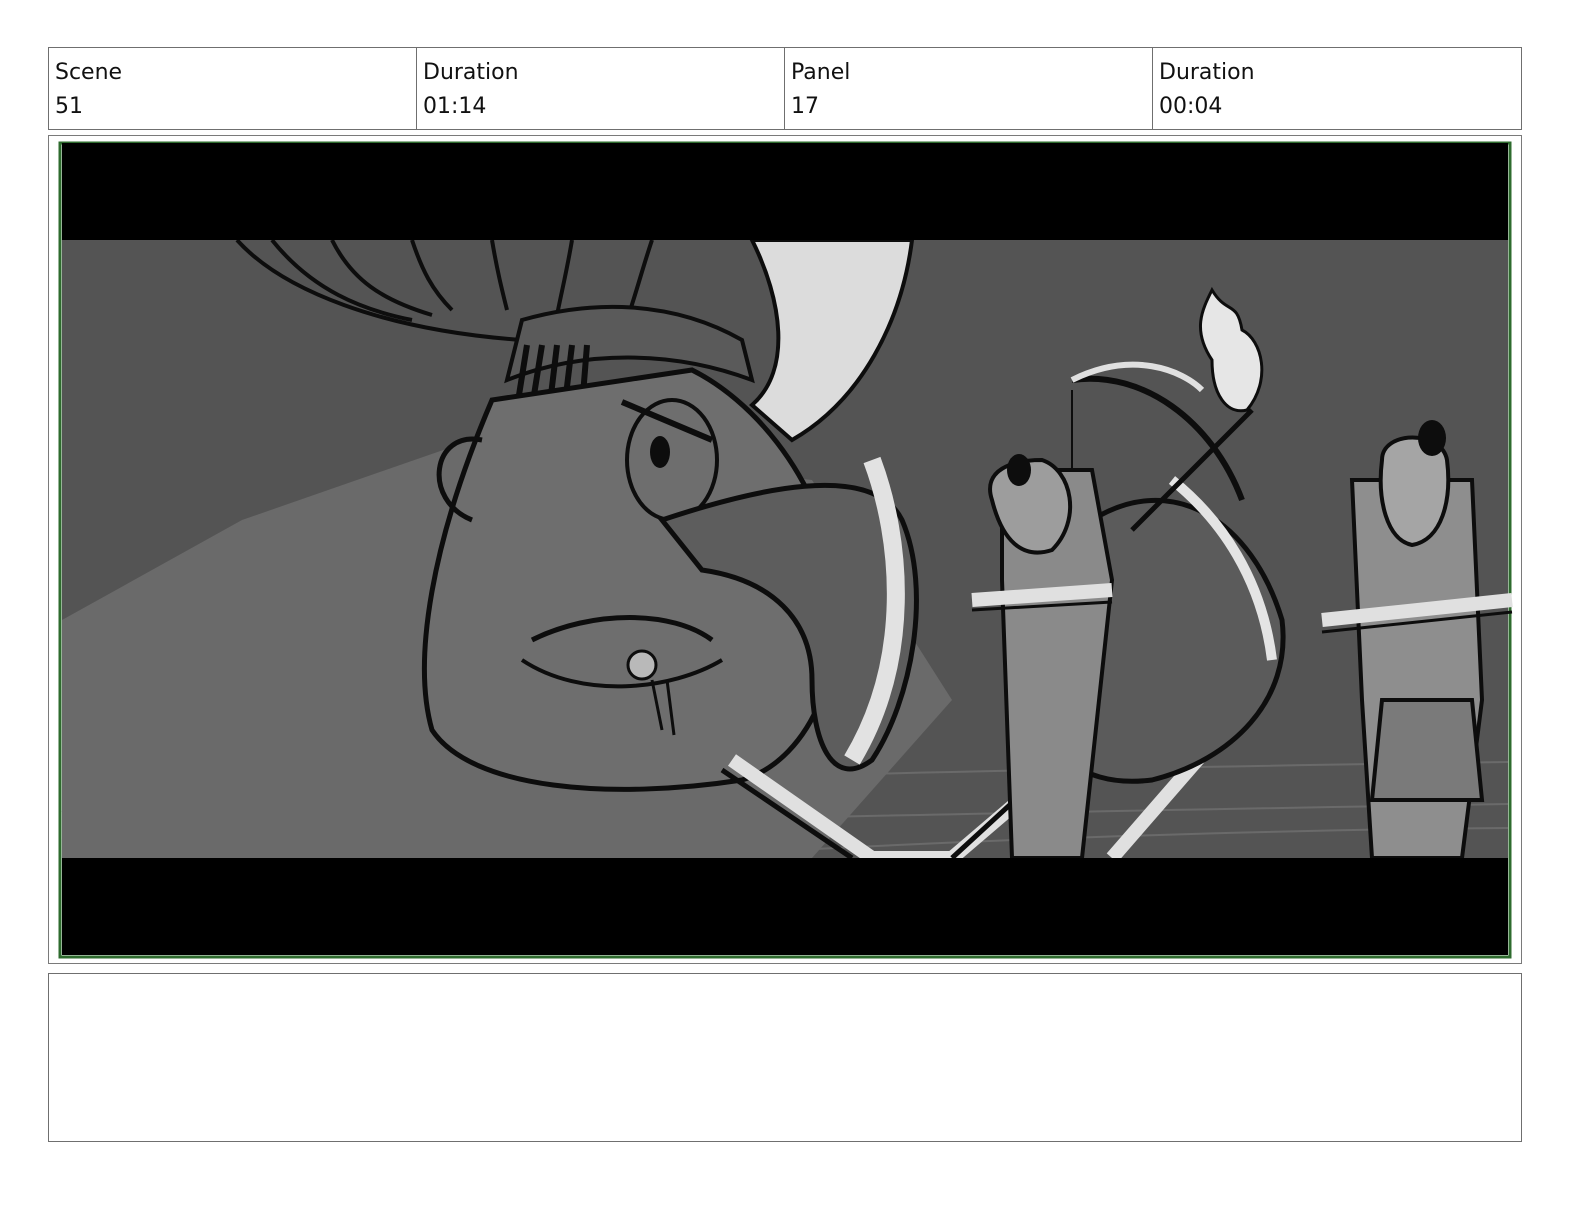 The image size is (1584, 1224). I want to click on scene-duration-cell: Duration 01:14, so click(601, 88).